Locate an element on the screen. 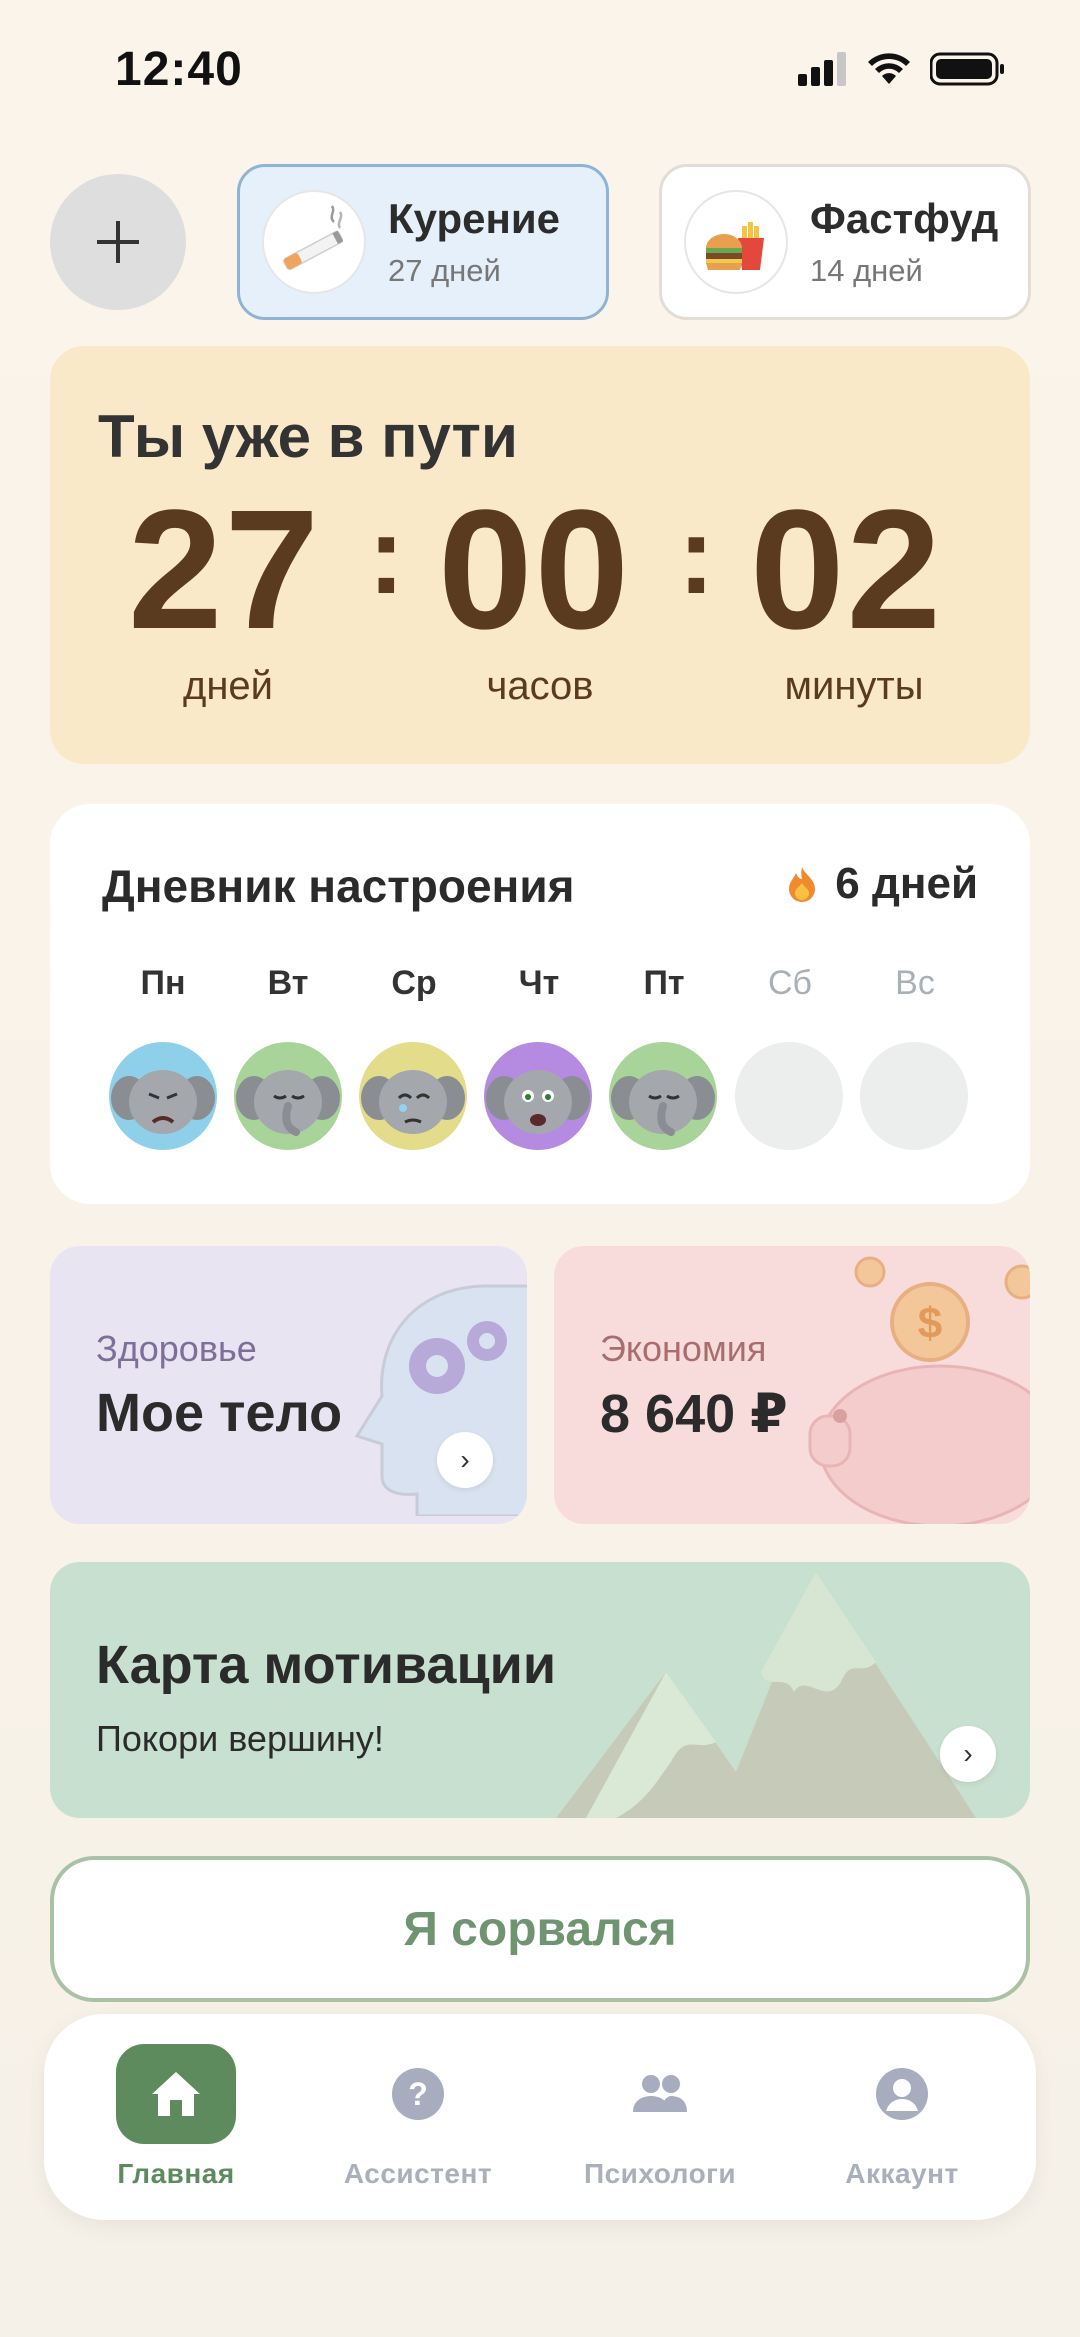 The height and width of the screenshot is (2337, 1080). economy-card: $ Экономия 8 640 ₽ is located at coordinates (792, 1385).